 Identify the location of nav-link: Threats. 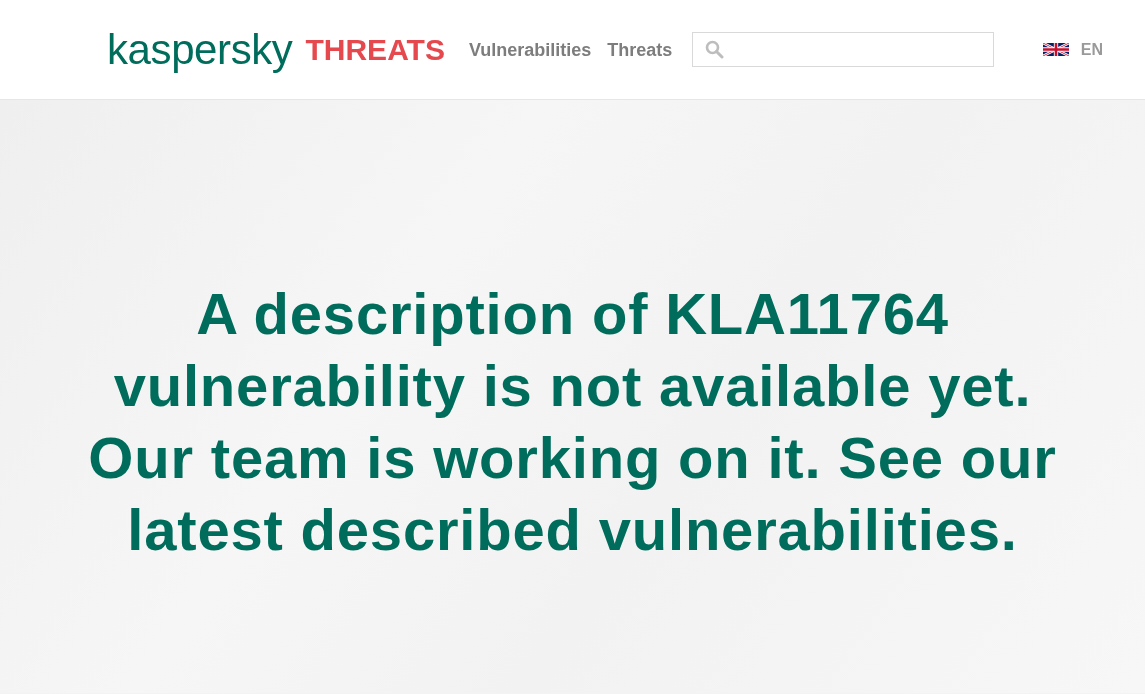
(640, 49).